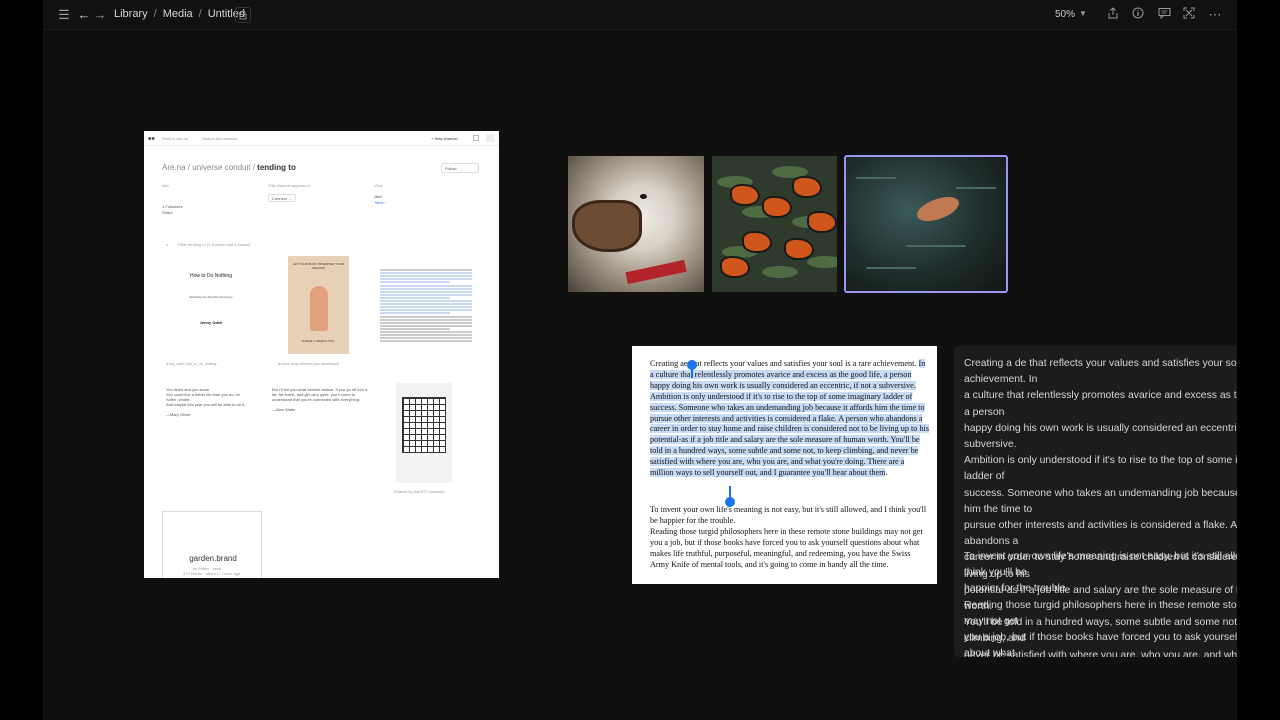  I want to click on view-table-option: Table ↑, so click(380, 202).